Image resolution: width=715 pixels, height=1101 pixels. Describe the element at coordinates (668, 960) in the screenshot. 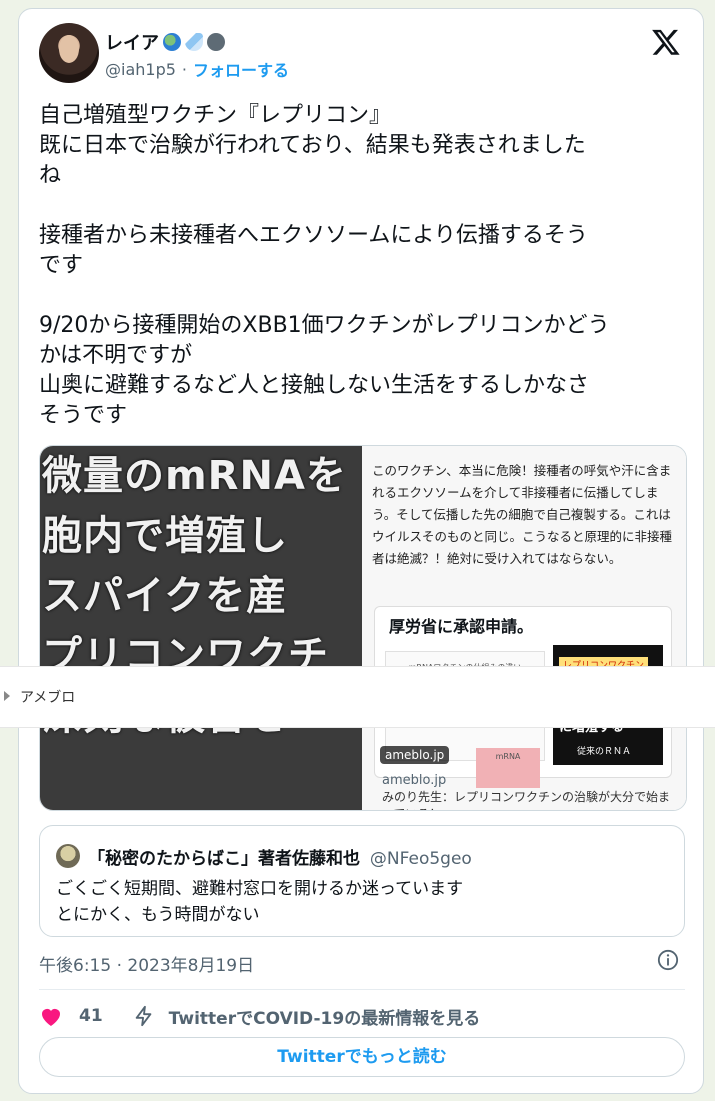

I see `info-icon` at that location.